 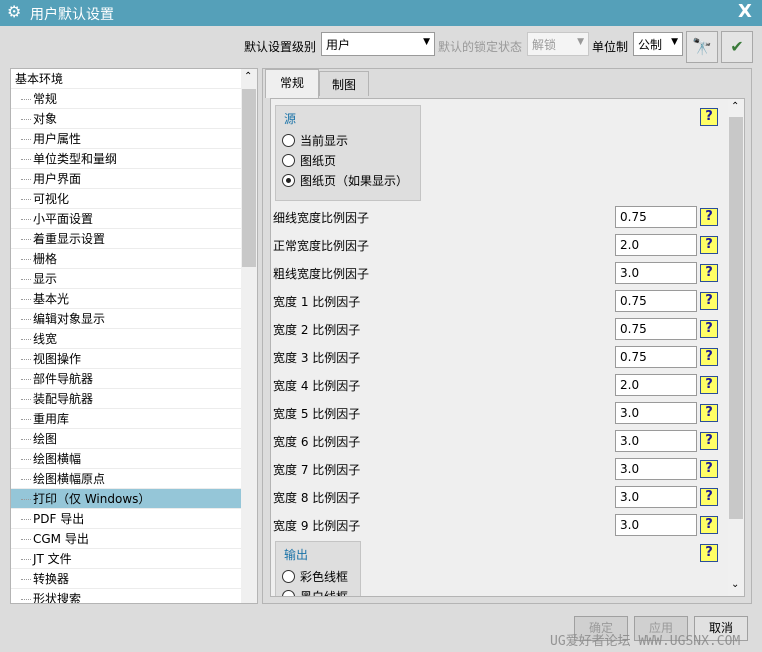 I want to click on tree-item: CGM 导出, so click(x=126, y=539).